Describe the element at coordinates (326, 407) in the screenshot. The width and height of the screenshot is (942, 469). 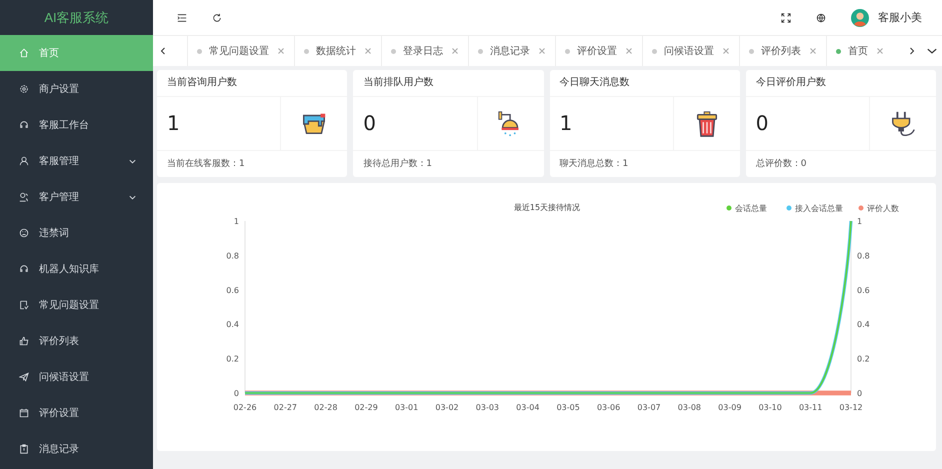
I see `x-axis-label: 02-28` at that location.